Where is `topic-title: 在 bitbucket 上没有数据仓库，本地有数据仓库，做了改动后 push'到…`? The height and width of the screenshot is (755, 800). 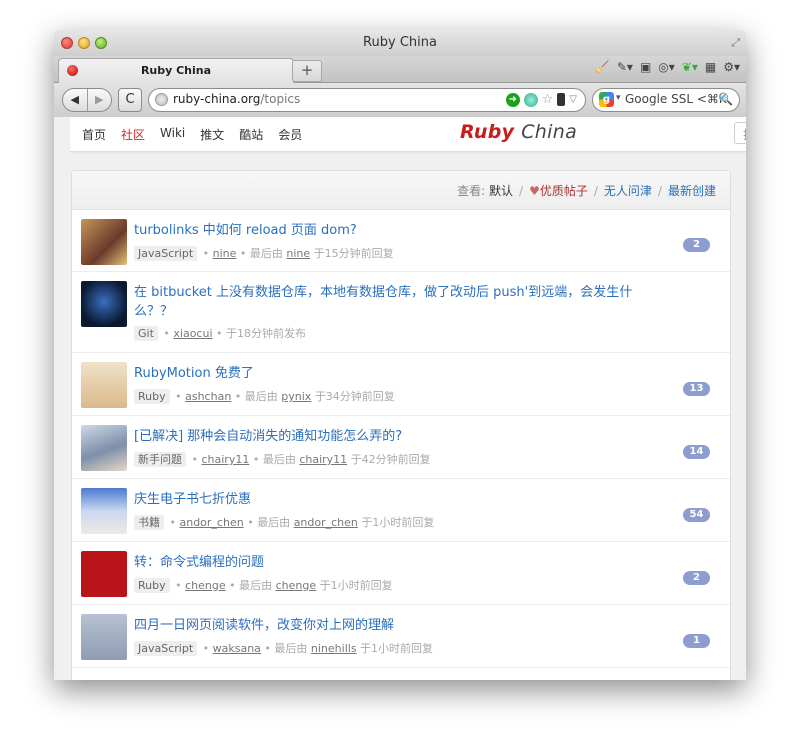
topic-title: 在 bitbucket 上没有数据仓库，本地有数据仓库，做了改动后 push'到… is located at coordinates (384, 302).